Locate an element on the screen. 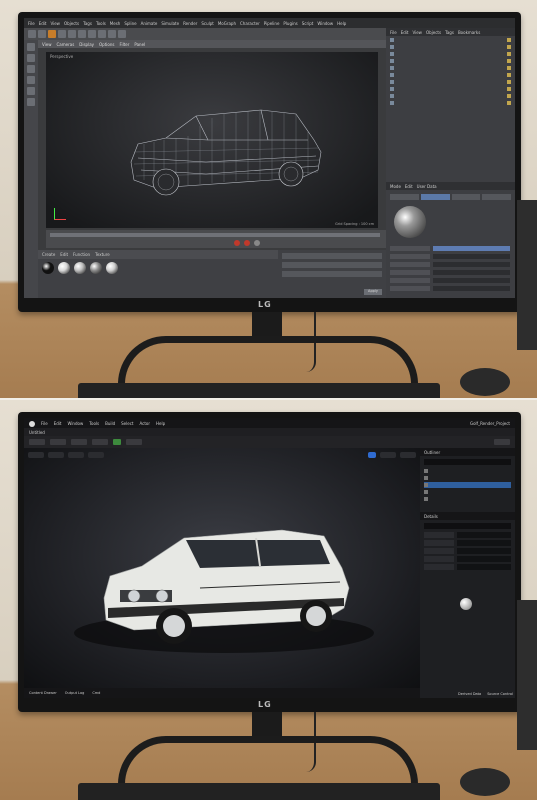 The width and height of the screenshot is (537, 800). menu-item: View is located at coordinates (55, 23).